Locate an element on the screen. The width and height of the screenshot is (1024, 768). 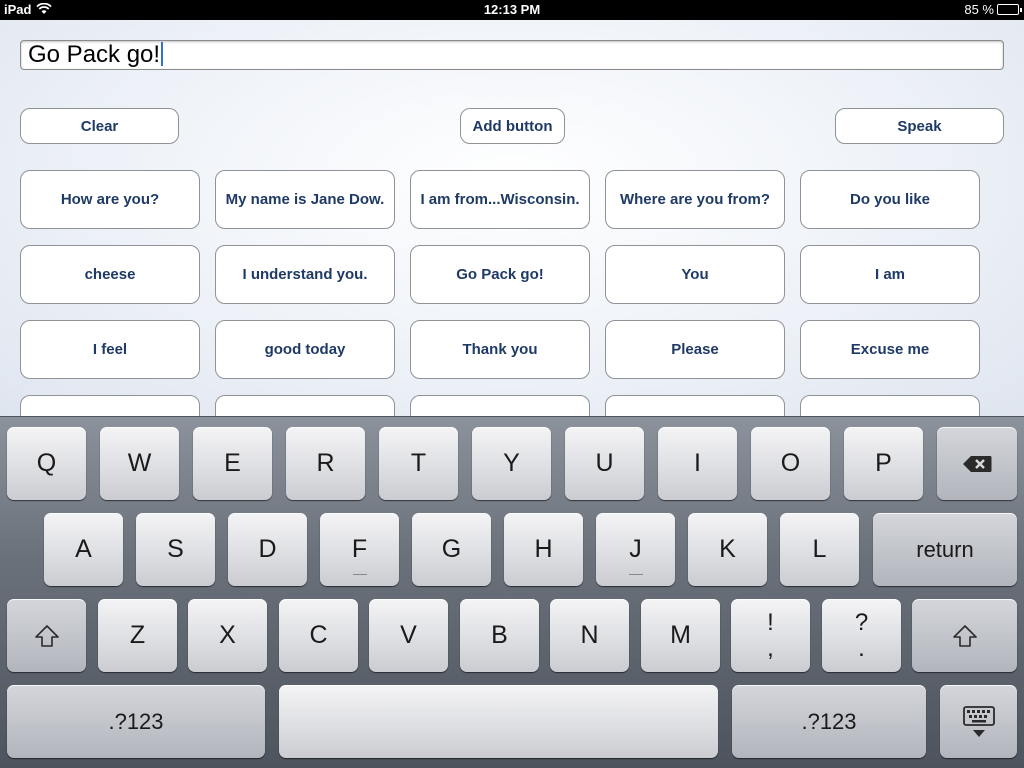
phrase-button: Where are you from? is located at coordinates (695, 199).